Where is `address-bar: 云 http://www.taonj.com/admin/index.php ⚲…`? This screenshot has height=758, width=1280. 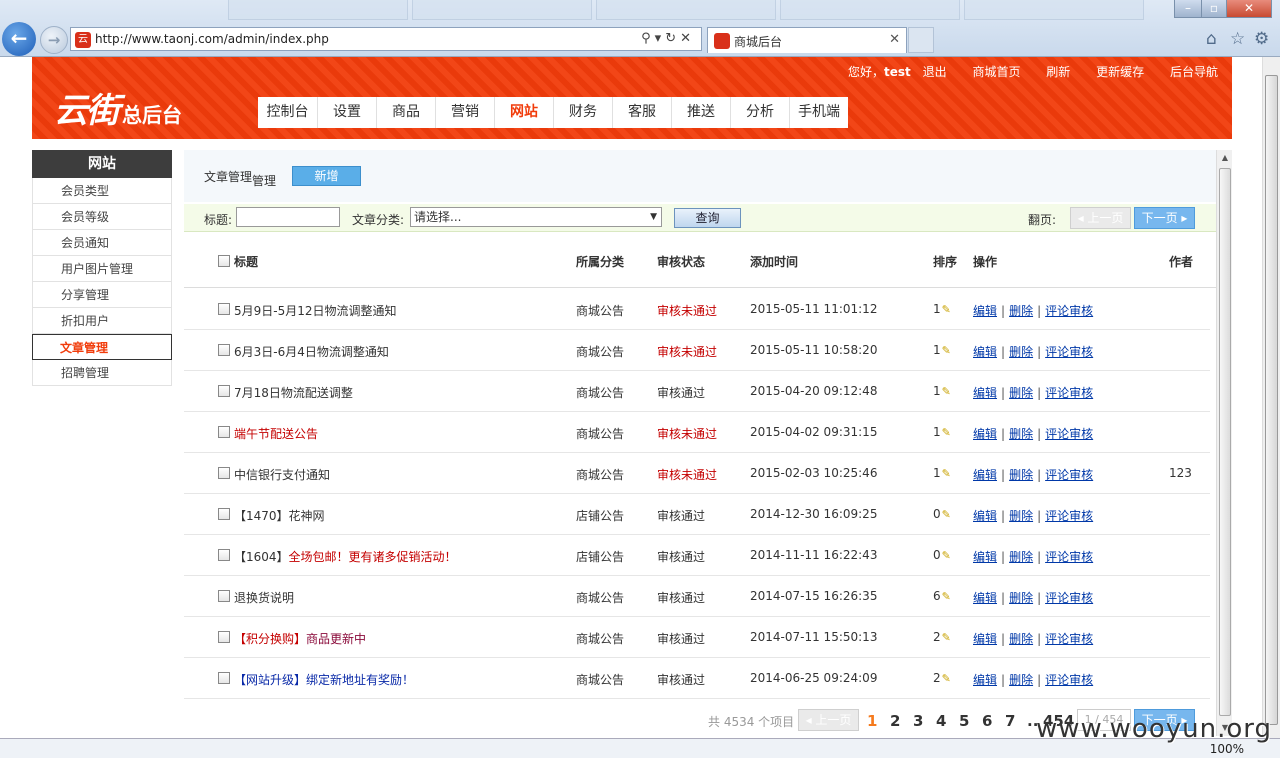 address-bar: 云 http://www.taonj.com/admin/index.php ⚲… is located at coordinates (386, 39).